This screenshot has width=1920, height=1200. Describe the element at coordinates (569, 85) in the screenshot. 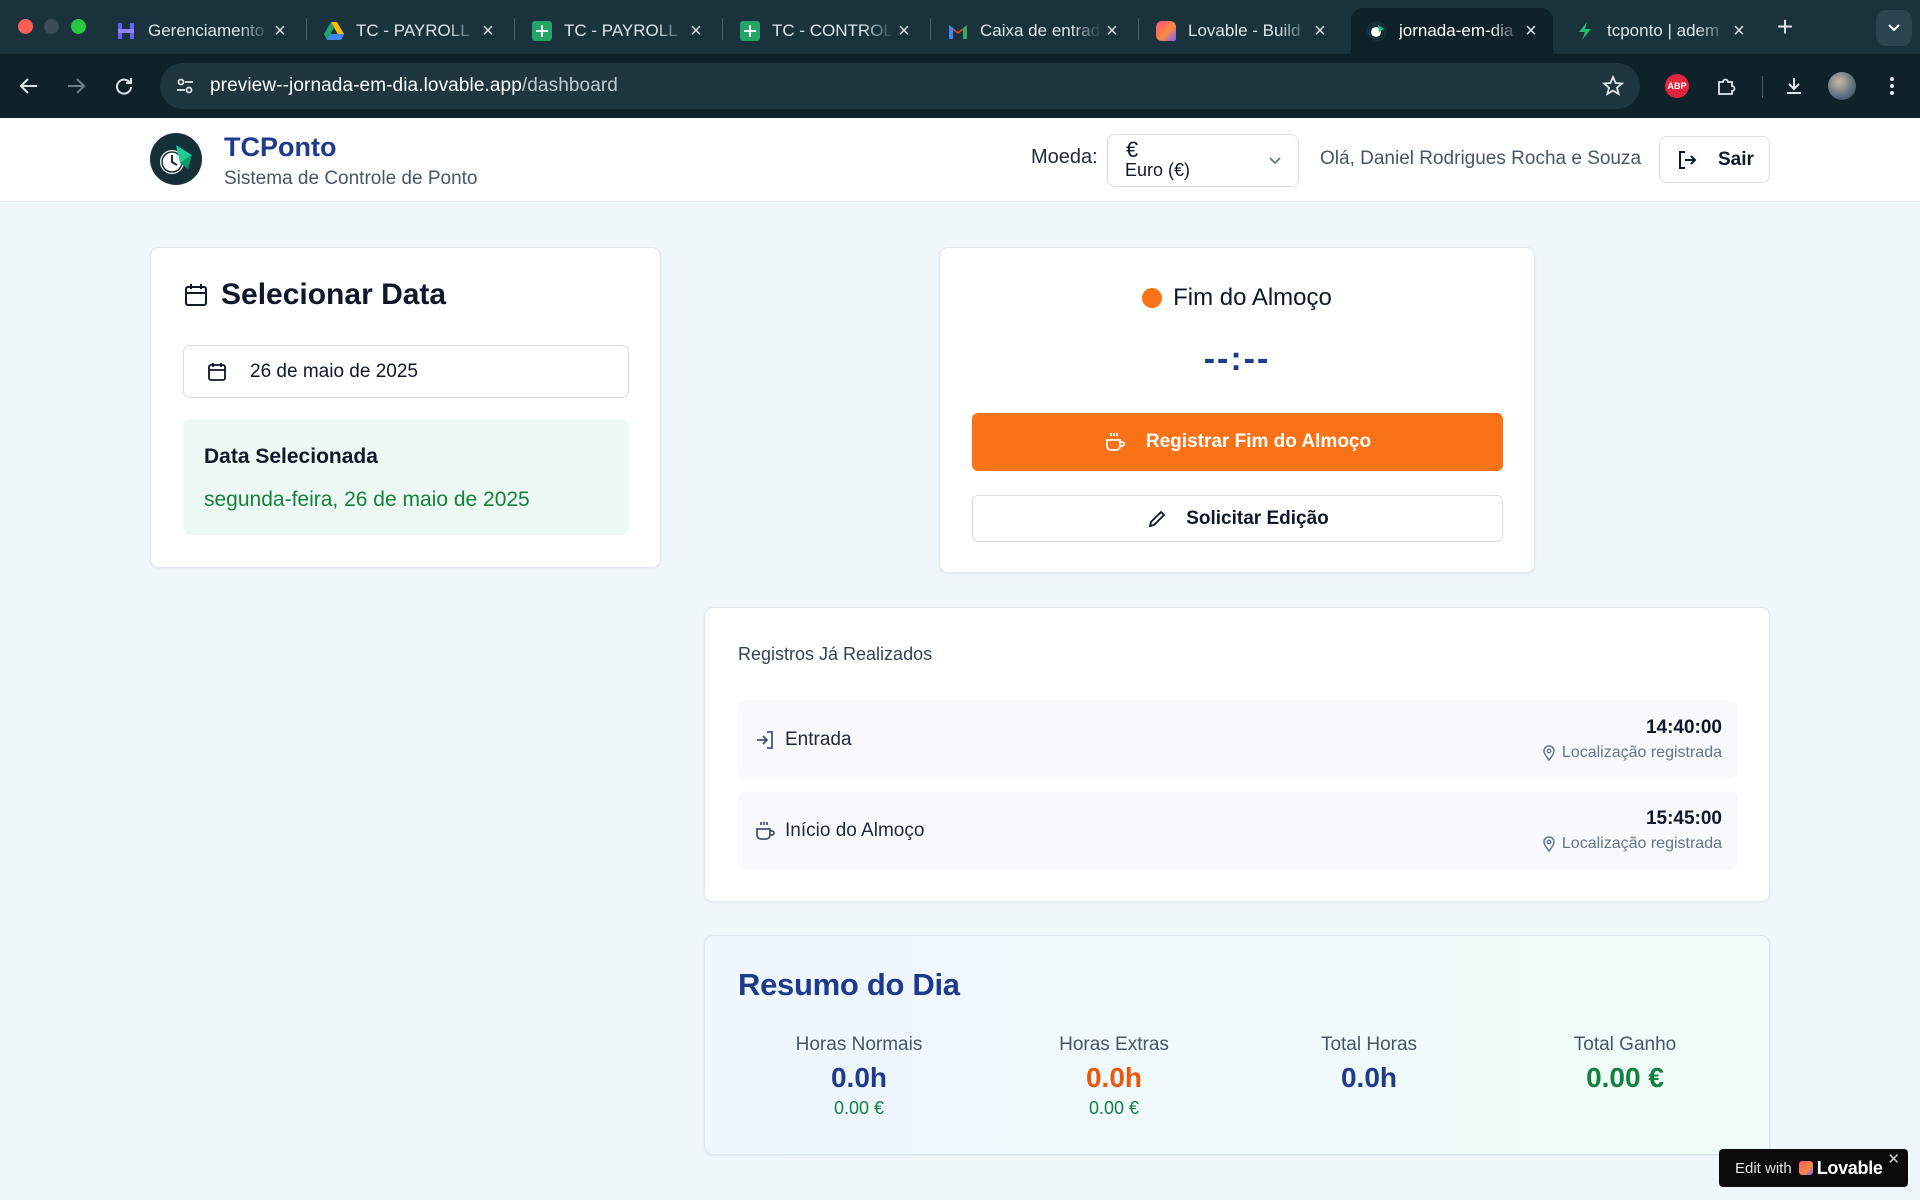

I see `url-path: /dashboard` at that location.